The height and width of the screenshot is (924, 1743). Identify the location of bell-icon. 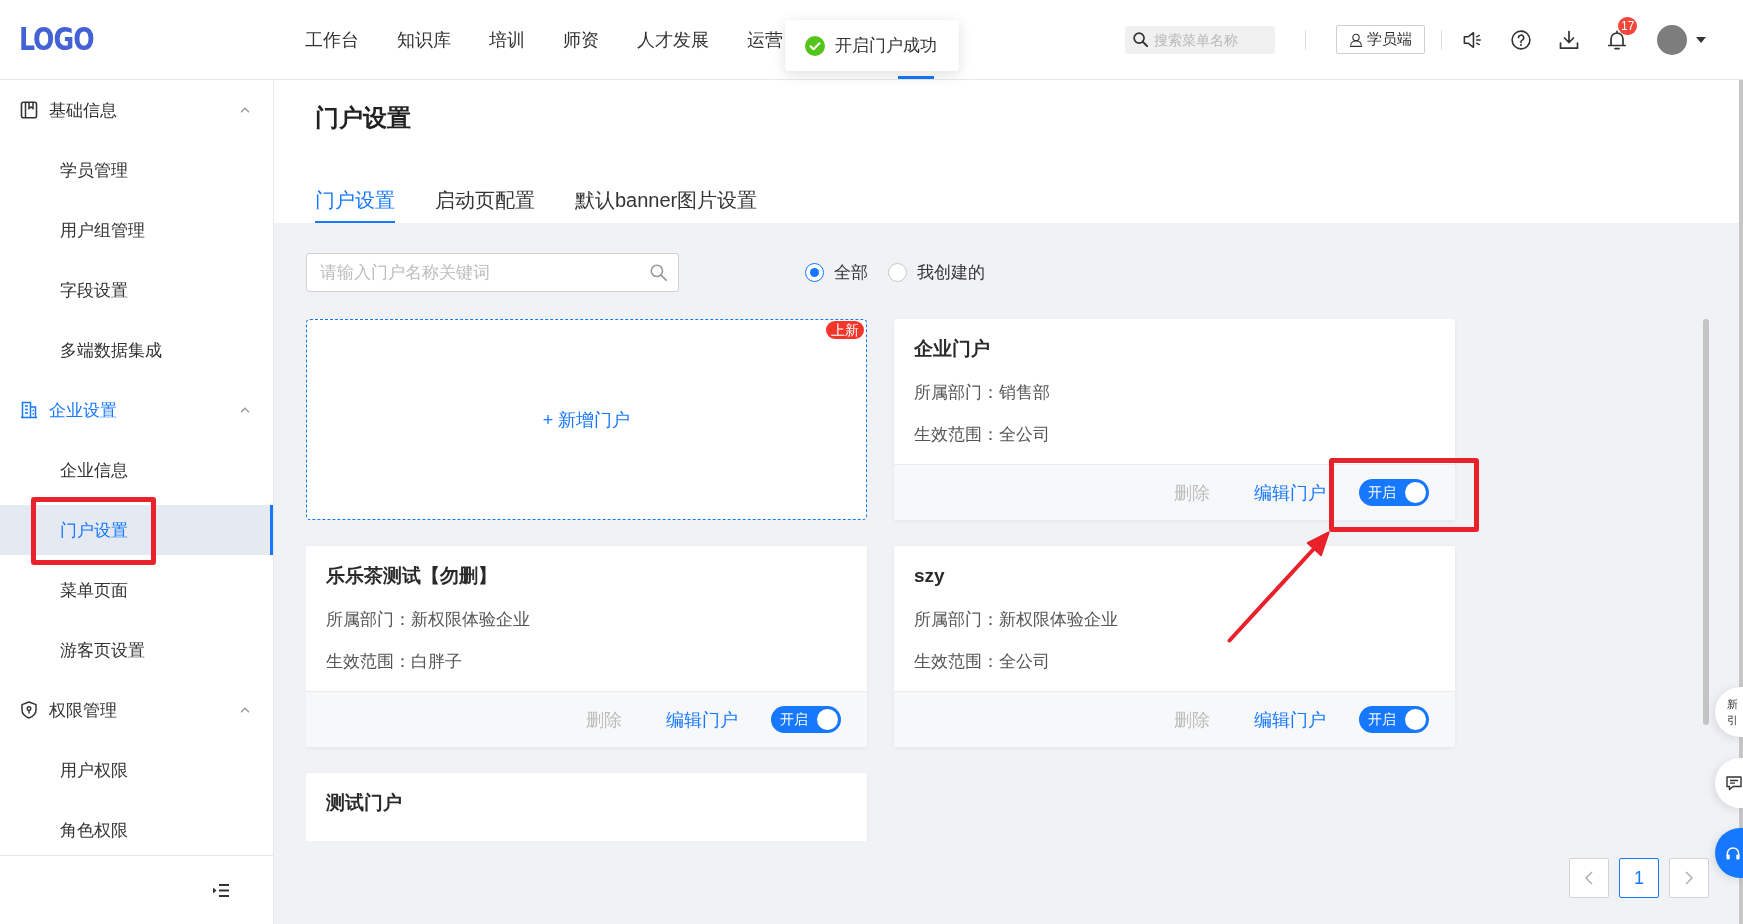
(1617, 39).